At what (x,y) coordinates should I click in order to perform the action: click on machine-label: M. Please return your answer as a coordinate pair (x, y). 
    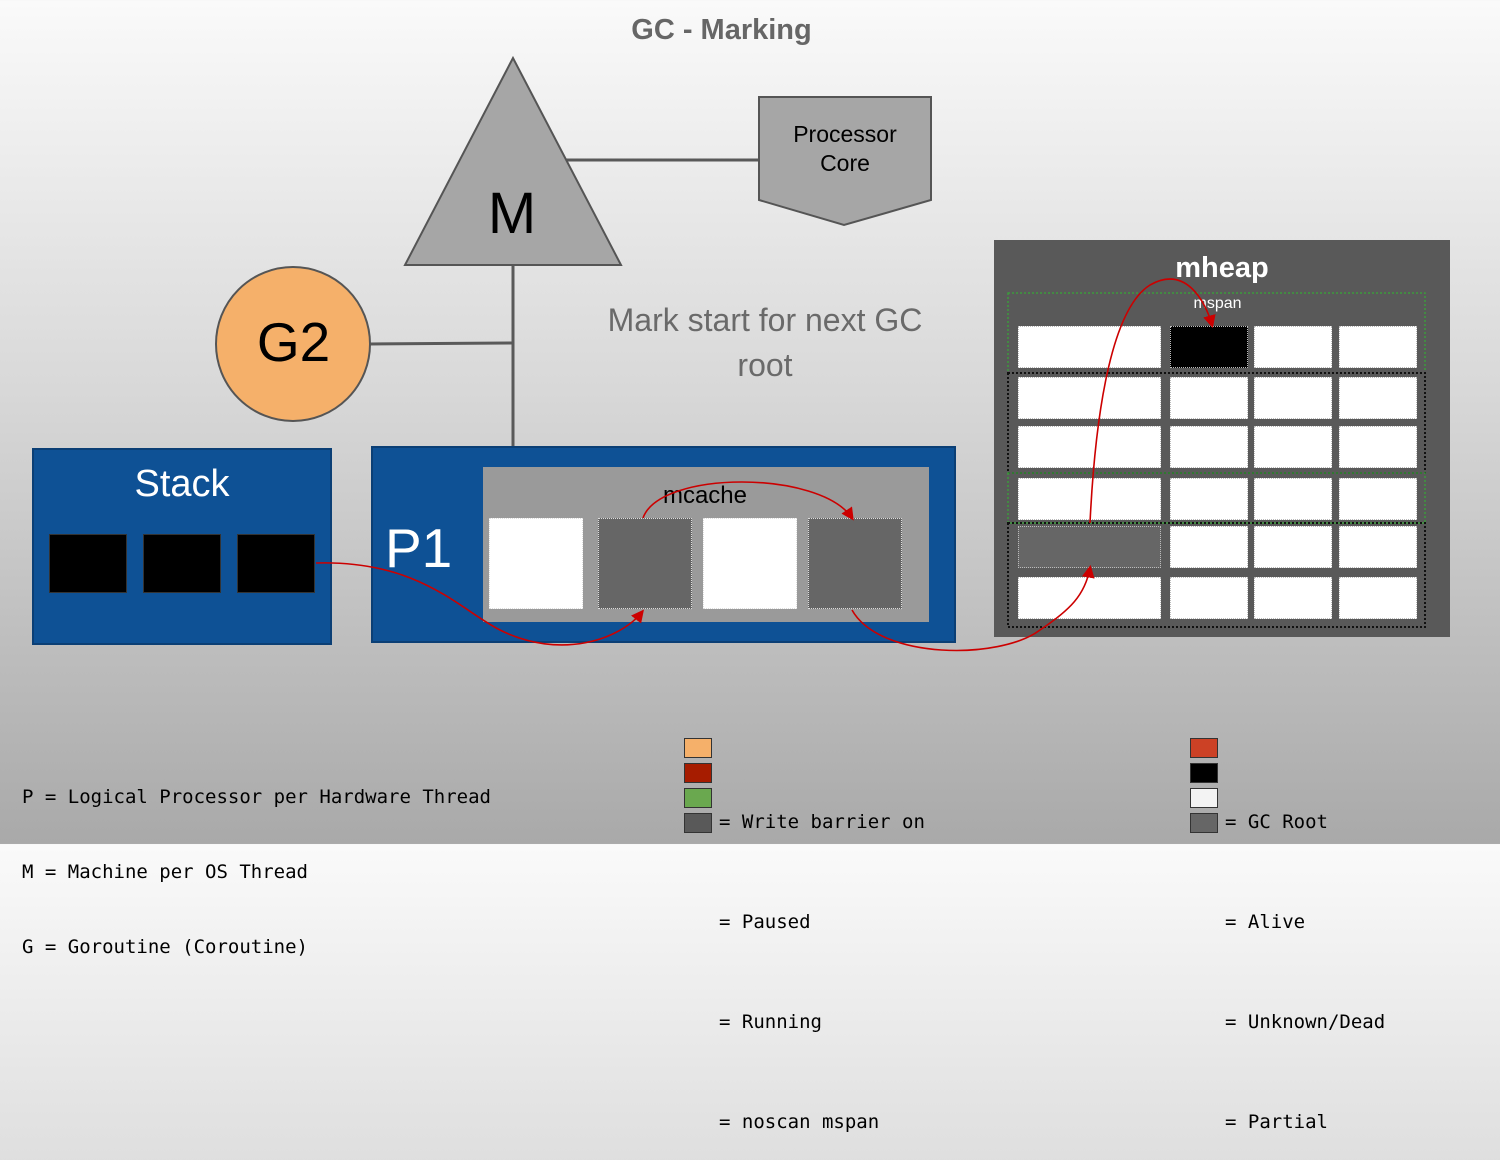
    Looking at the image, I should click on (512, 213).